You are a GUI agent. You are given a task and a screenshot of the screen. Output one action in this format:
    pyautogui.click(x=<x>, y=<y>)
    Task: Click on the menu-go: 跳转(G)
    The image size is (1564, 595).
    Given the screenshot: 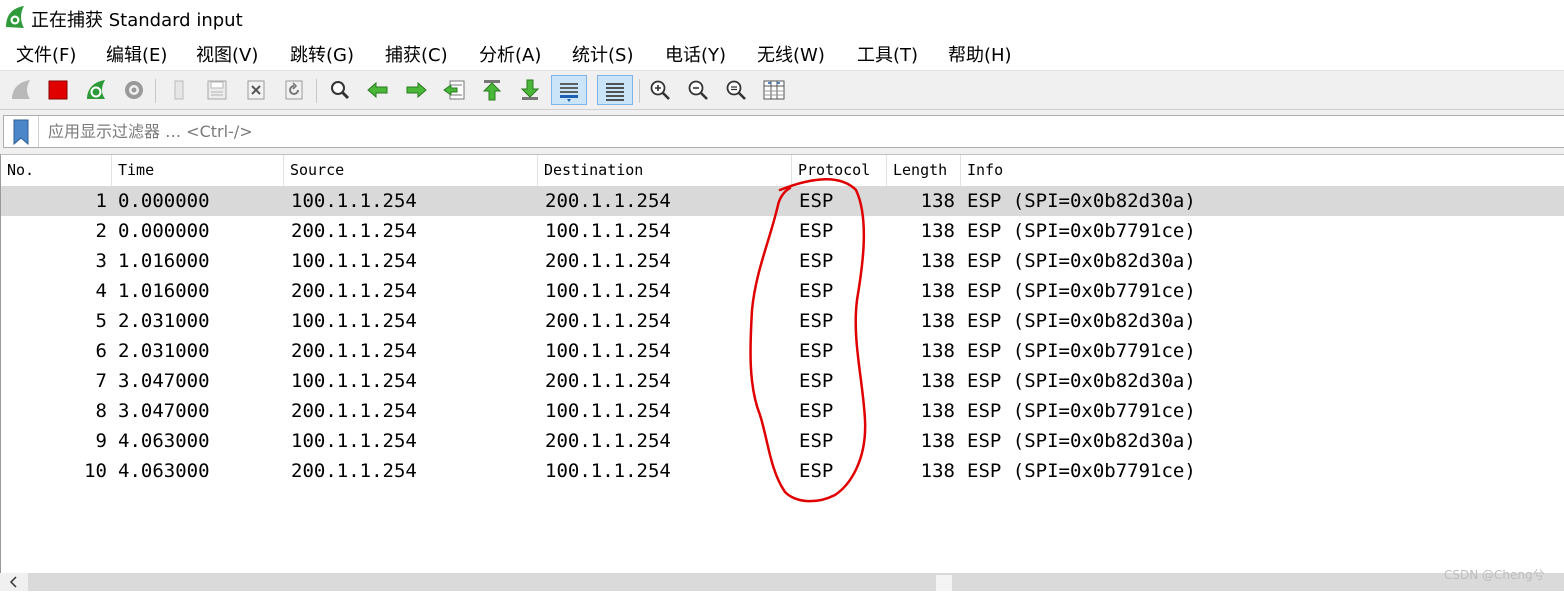 What is the action you would take?
    pyautogui.click(x=322, y=54)
    